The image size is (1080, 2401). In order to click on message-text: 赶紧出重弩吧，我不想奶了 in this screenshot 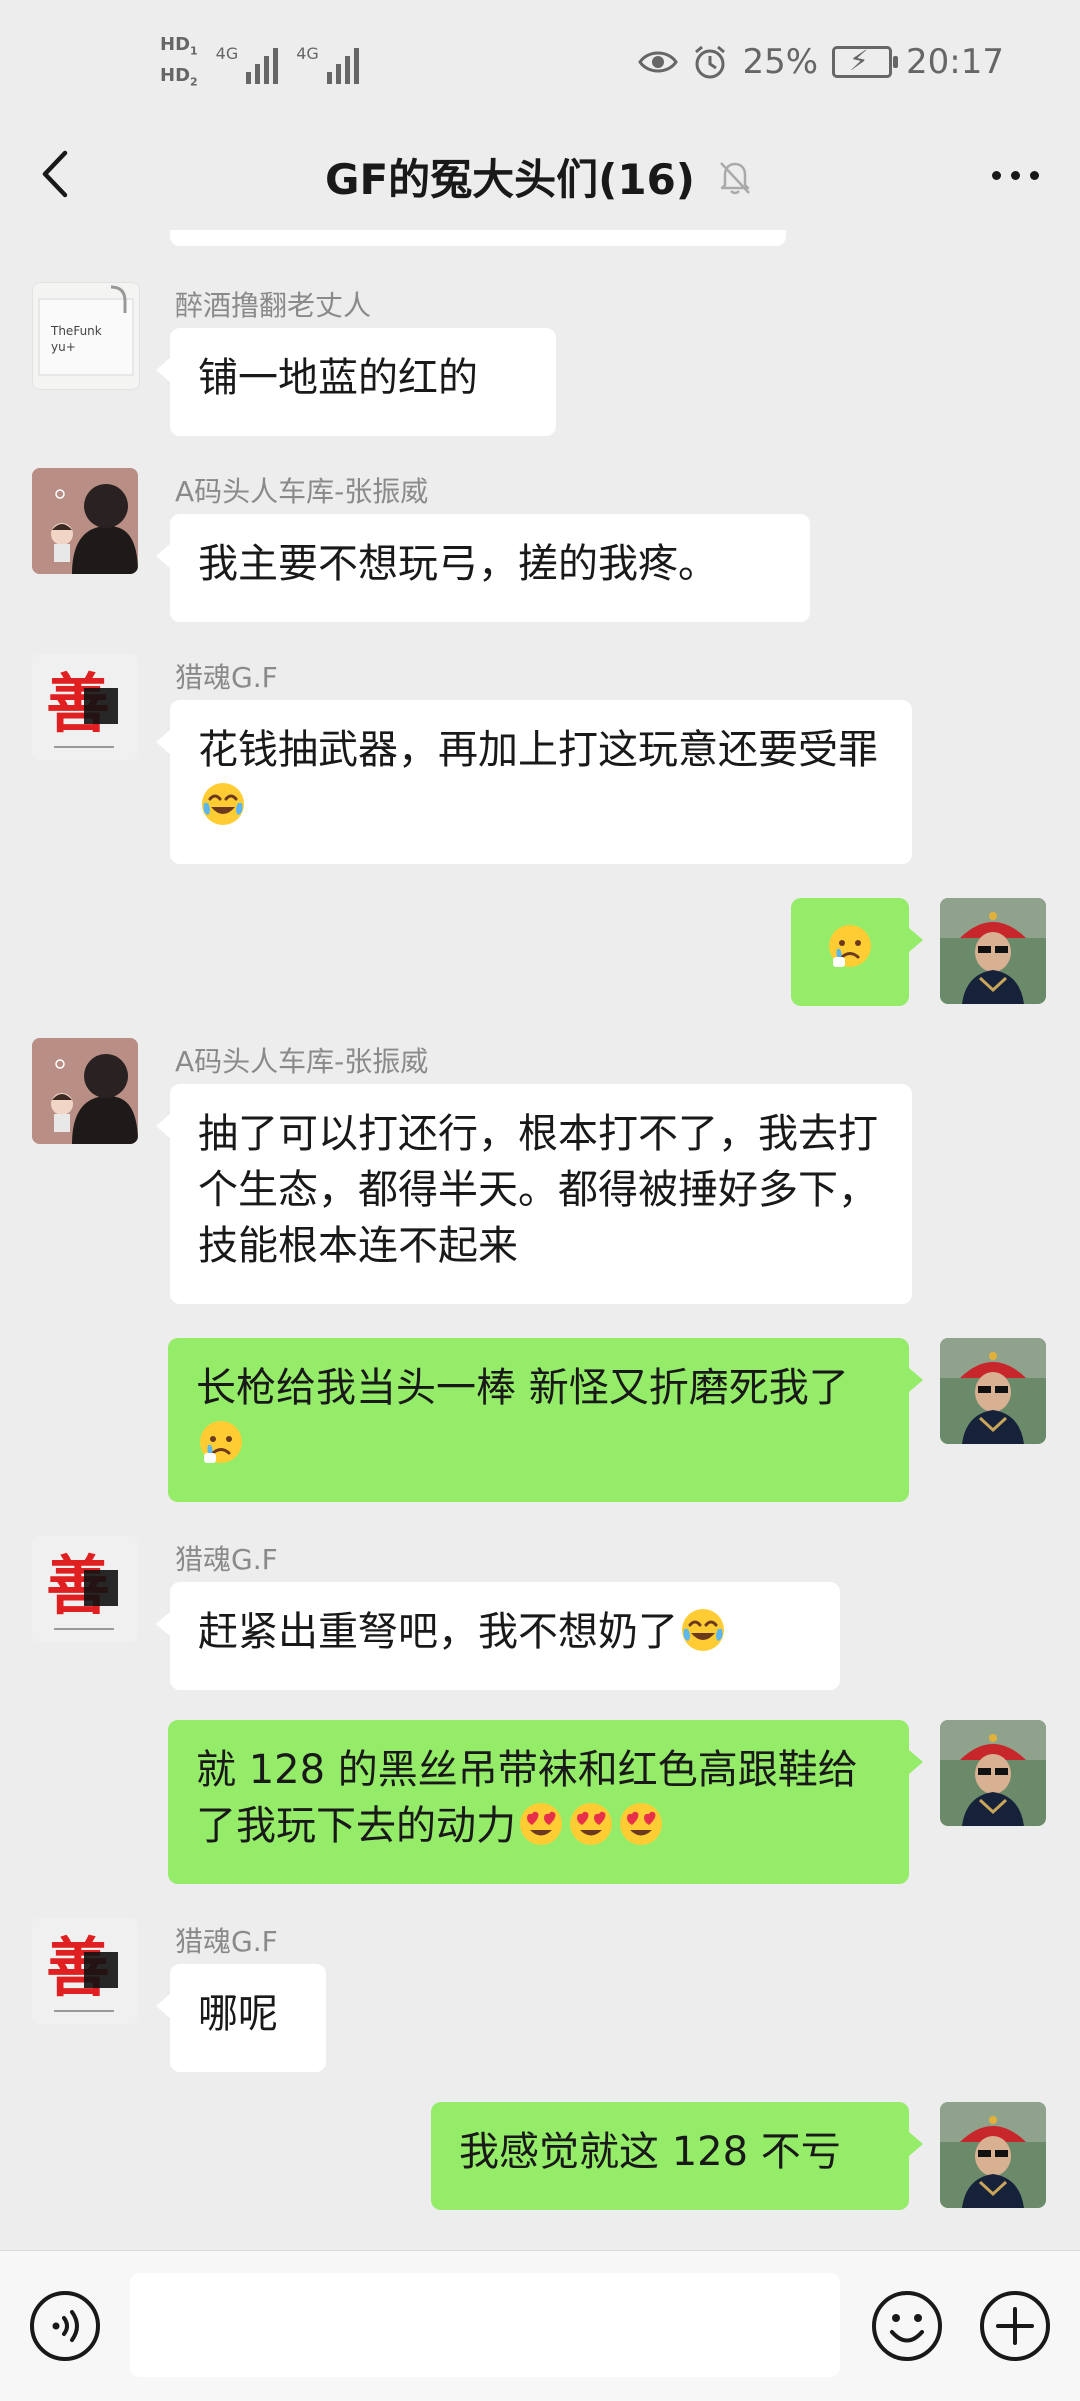, I will do `click(438, 1632)`.